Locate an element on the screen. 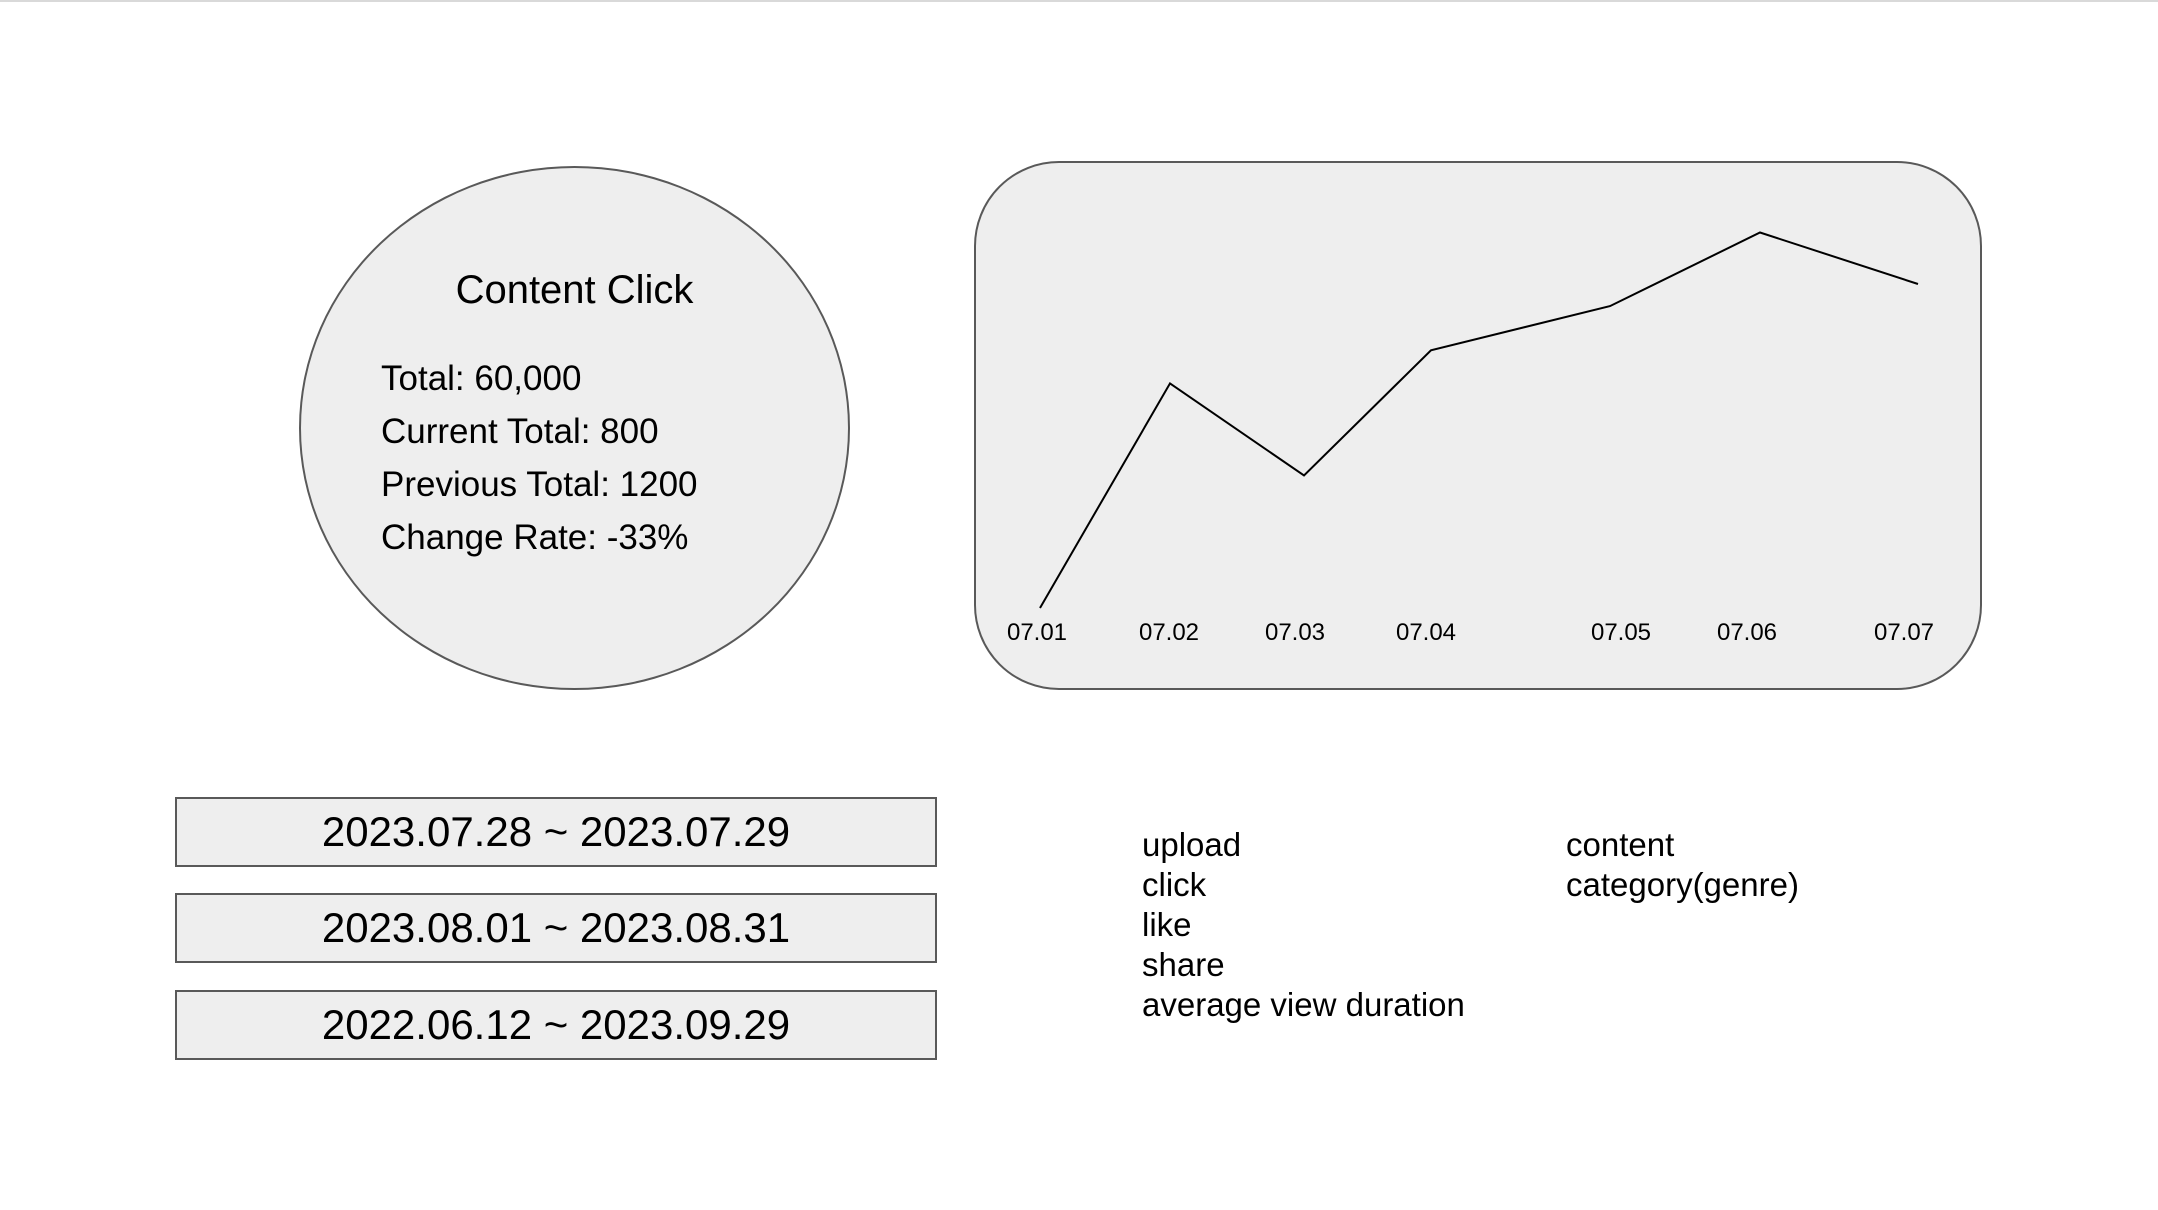 Image resolution: width=2158 pixels, height=1210 pixels. x-tick-label: 07.01 is located at coordinates (1037, 632).